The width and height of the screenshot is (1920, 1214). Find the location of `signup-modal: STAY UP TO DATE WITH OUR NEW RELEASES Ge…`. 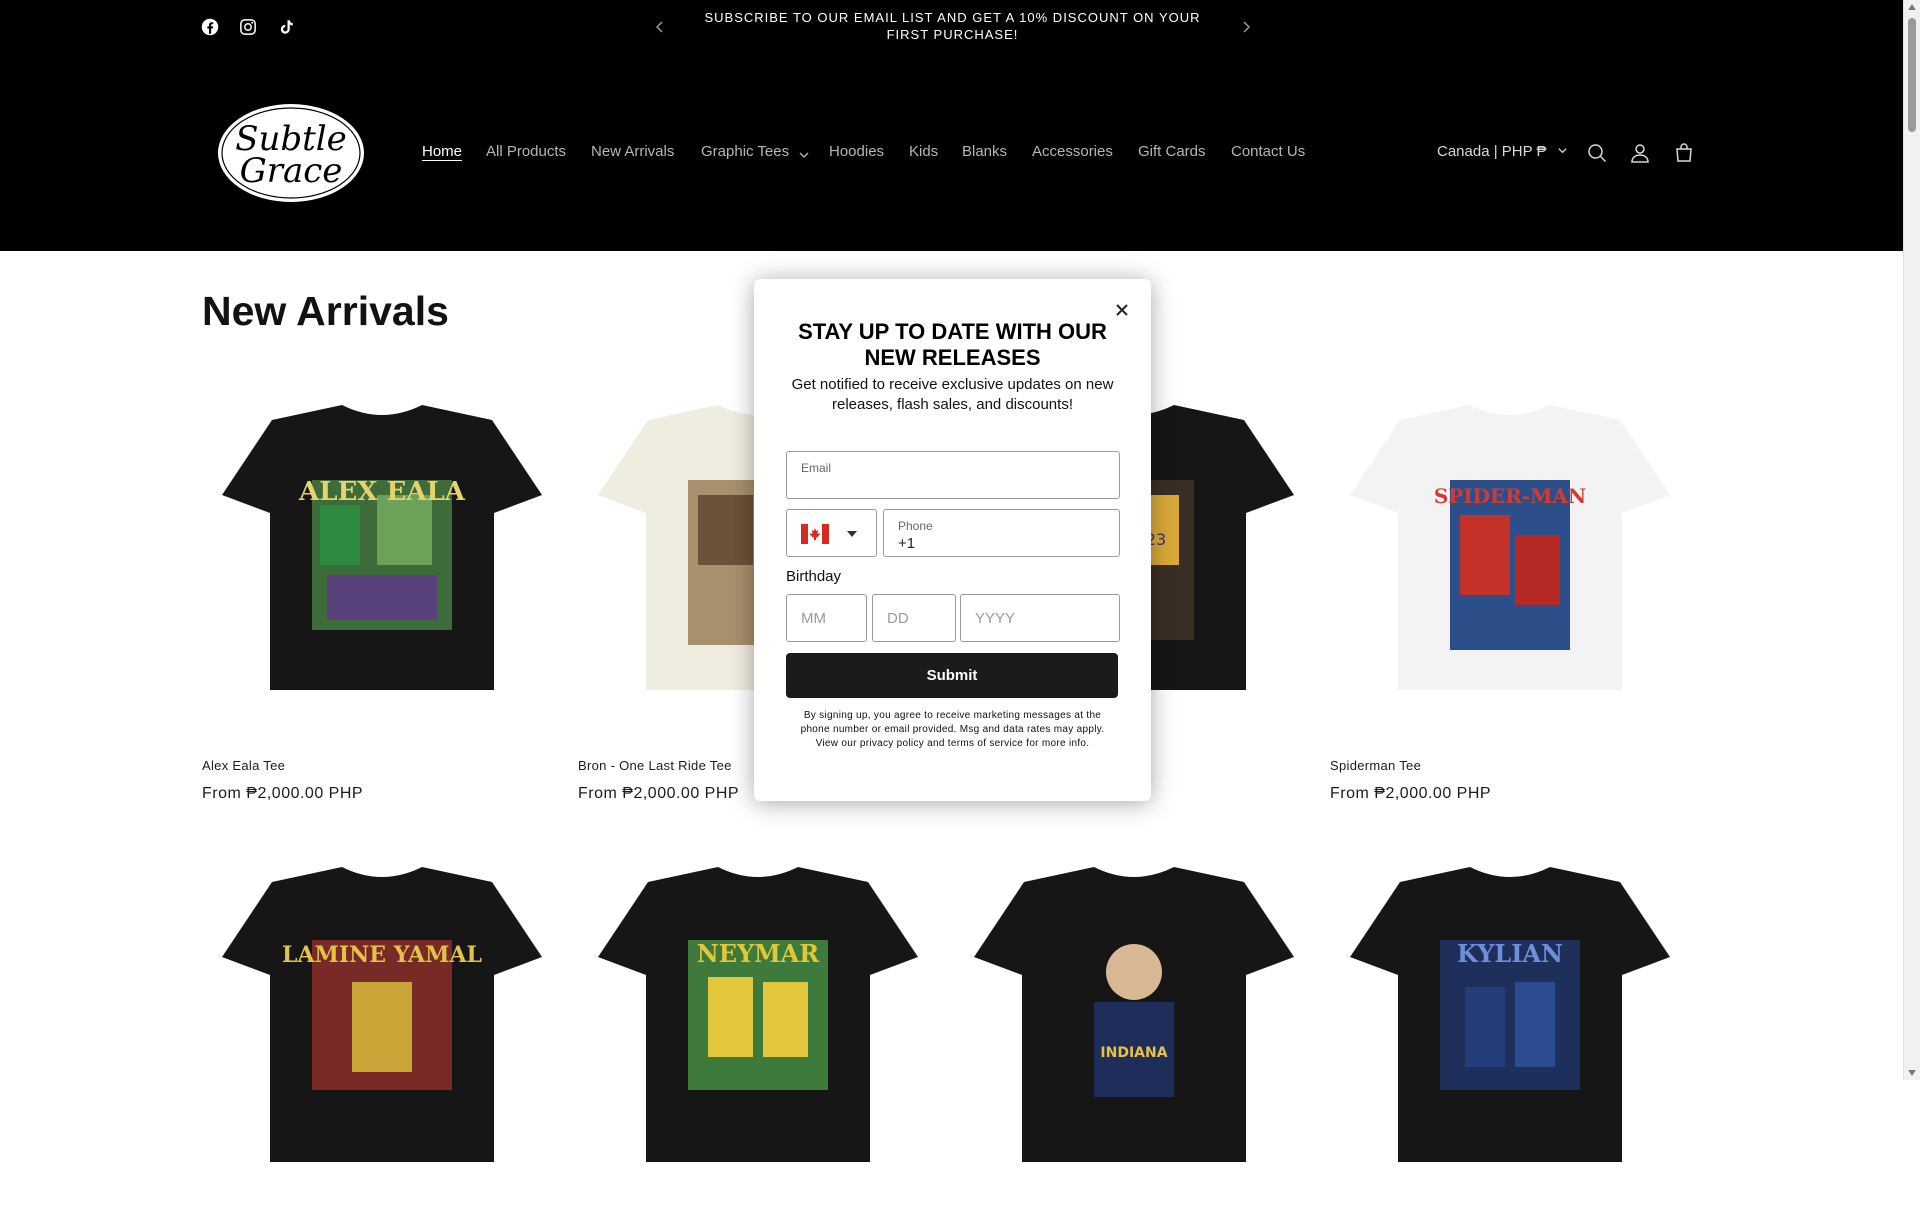

signup-modal: STAY UP TO DATE WITH OUR NEW RELEASES Ge… is located at coordinates (952, 540).